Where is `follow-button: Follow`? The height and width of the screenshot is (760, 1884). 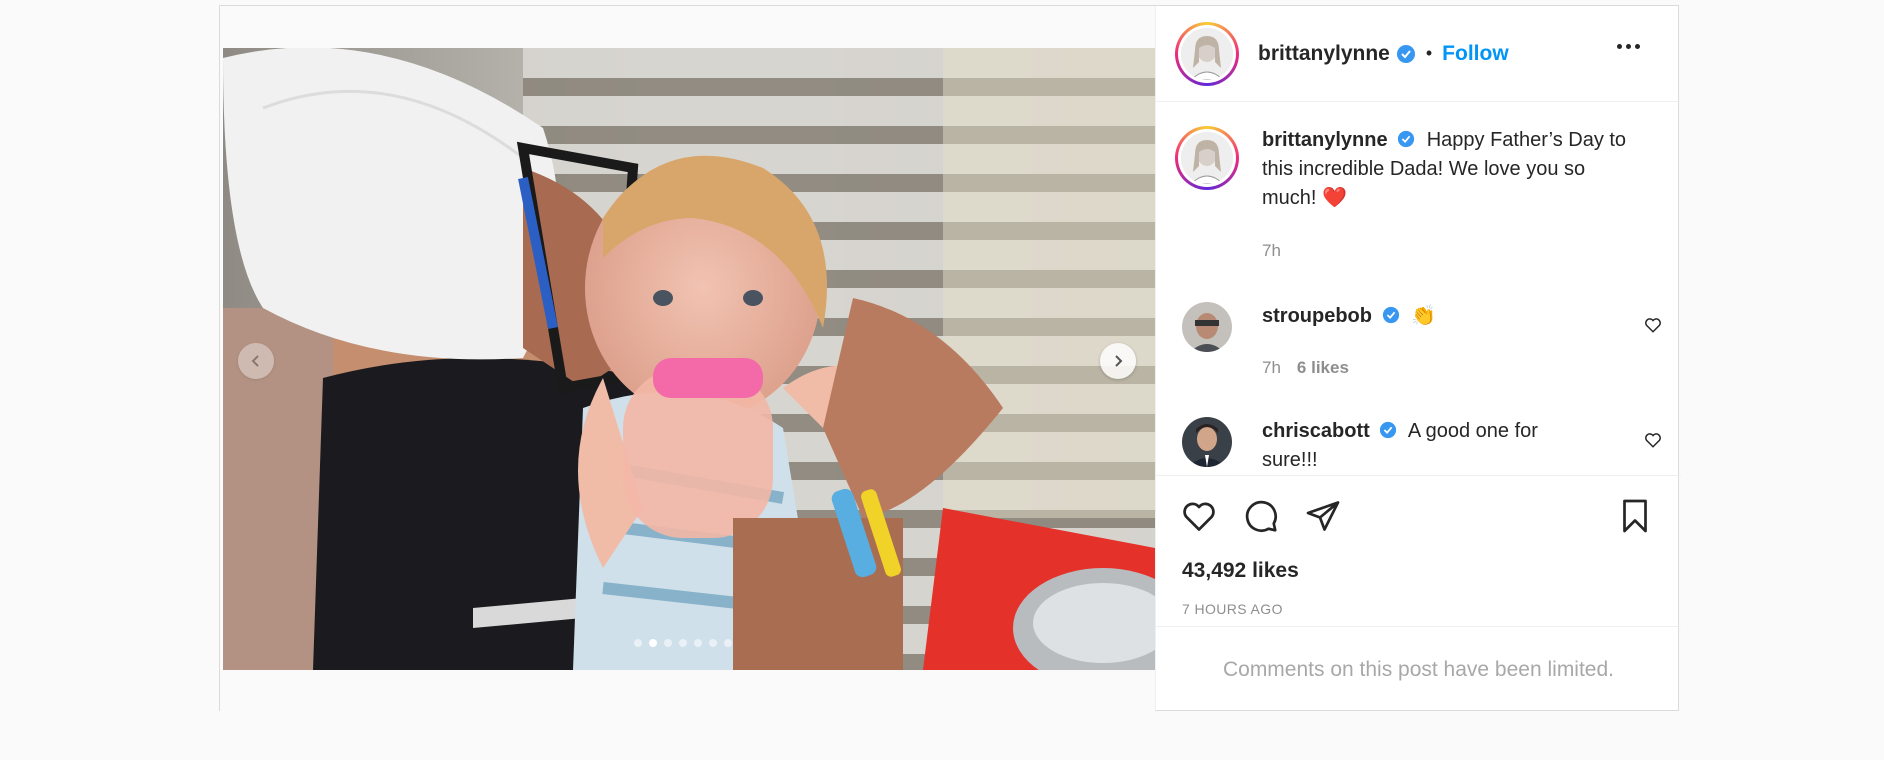
follow-button: Follow is located at coordinates (1475, 54).